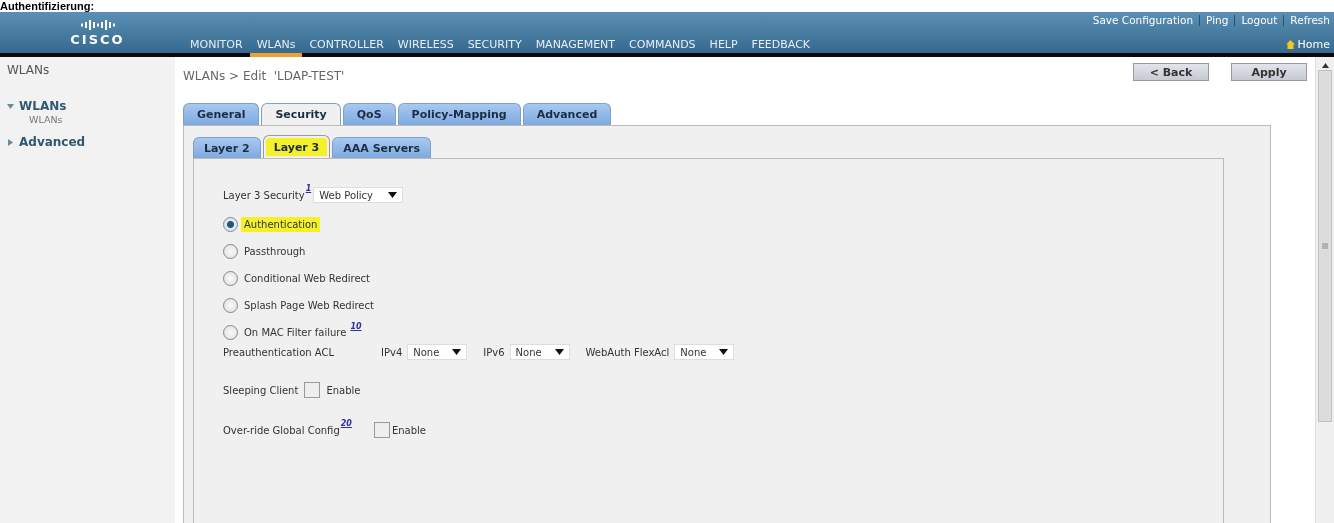 The width and height of the screenshot is (1334, 523). I want to click on tab: Layer 2, so click(227, 147).